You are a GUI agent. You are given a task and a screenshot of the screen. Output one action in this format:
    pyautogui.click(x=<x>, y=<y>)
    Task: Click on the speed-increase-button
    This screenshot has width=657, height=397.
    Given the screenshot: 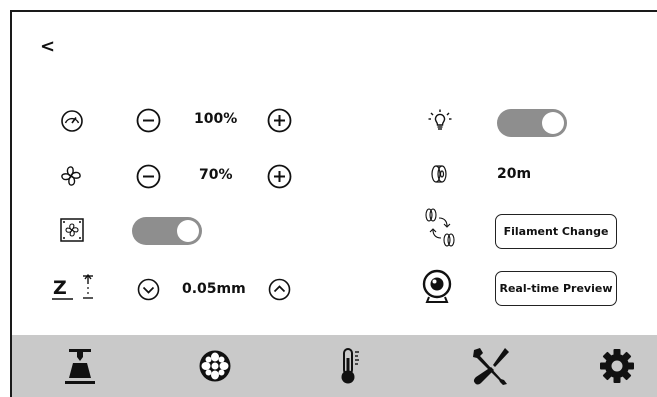 What is the action you would take?
    pyautogui.click(x=279, y=120)
    